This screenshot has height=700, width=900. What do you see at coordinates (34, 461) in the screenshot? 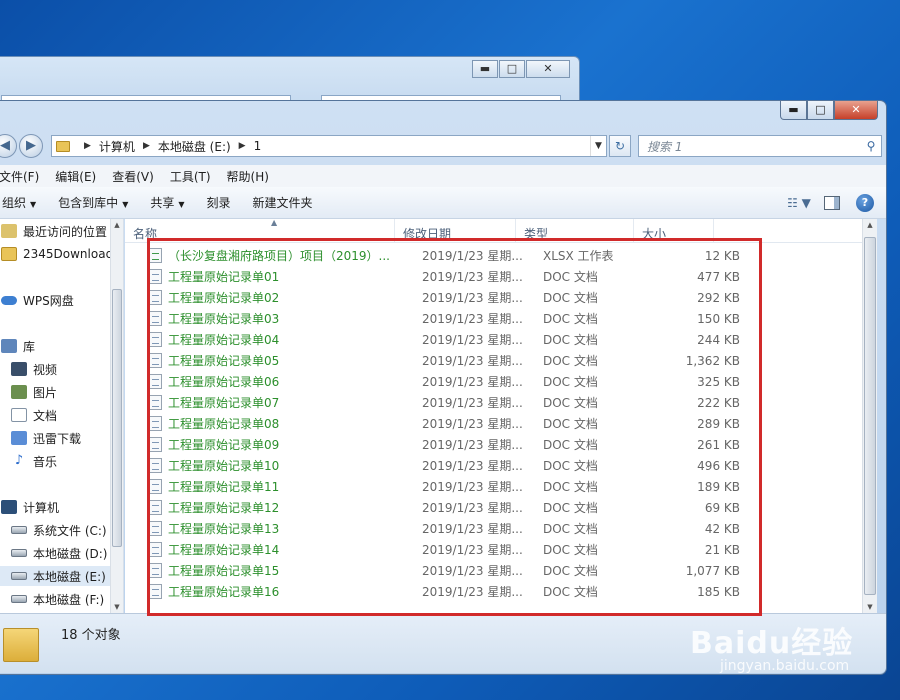
I see `sidebar-item-music: ♪ 音乐` at bounding box center [34, 461].